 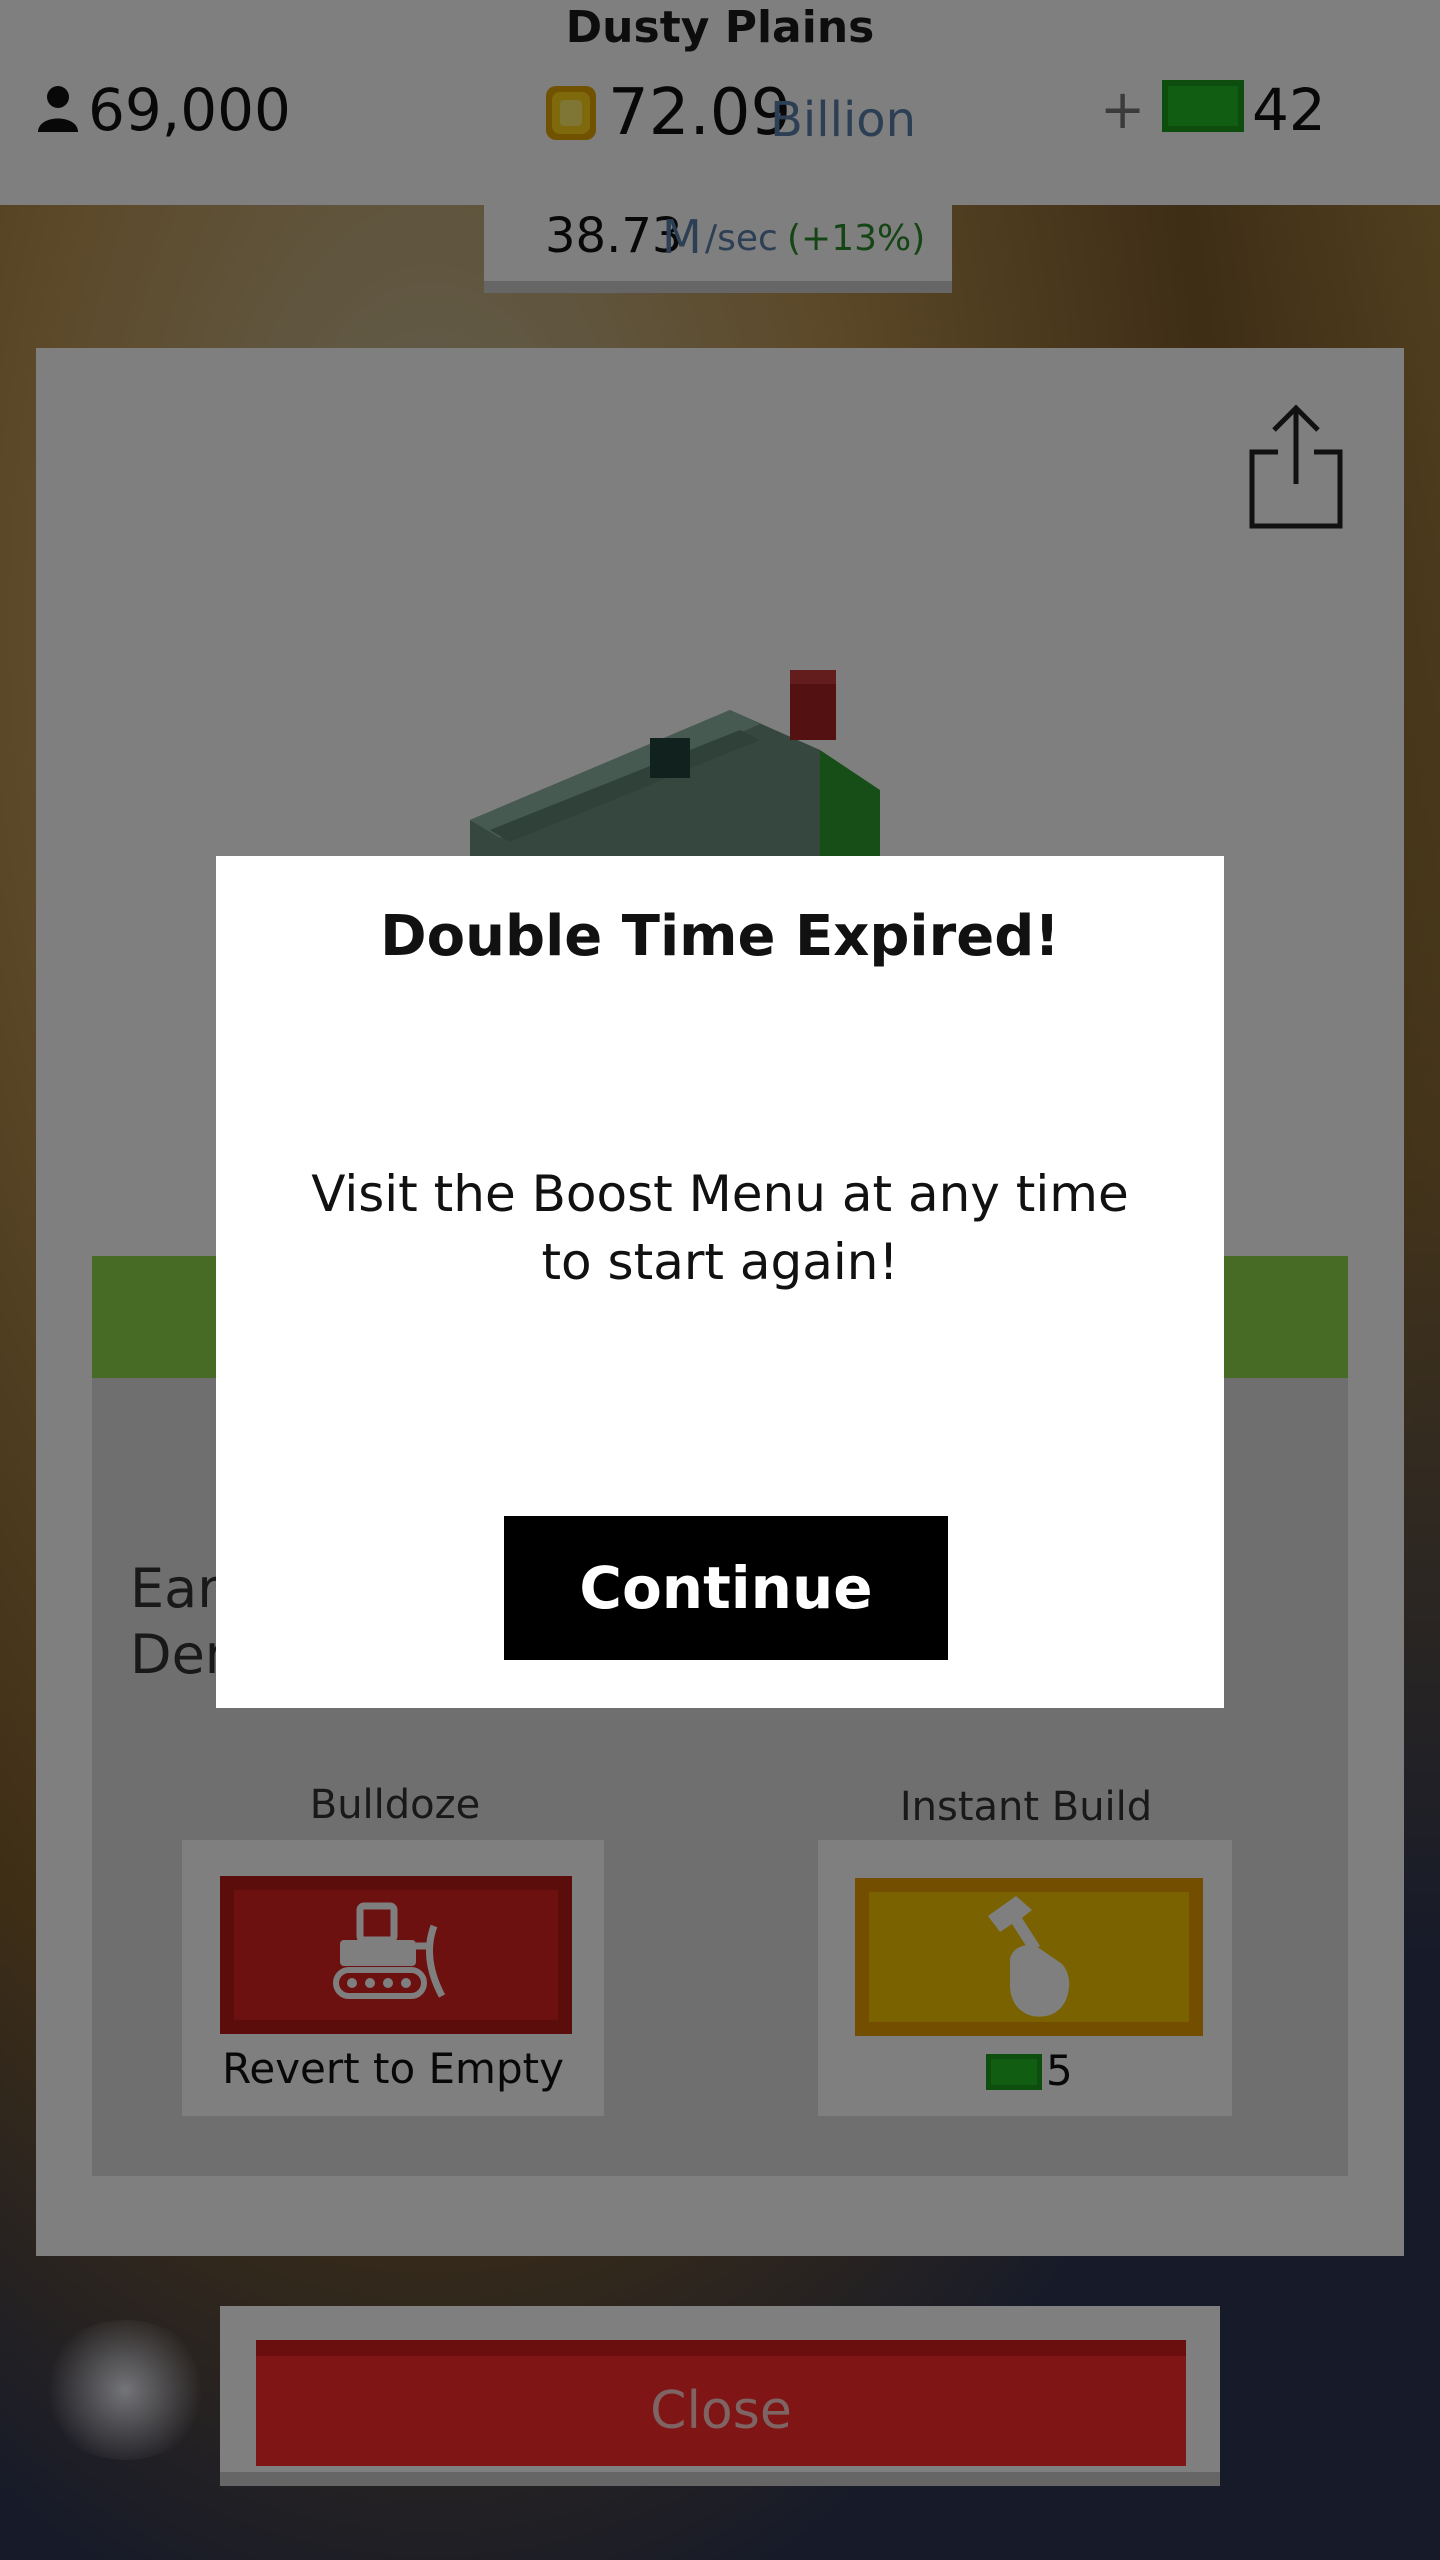 I want to click on dialog-title: Double Time Expired!, so click(x=720, y=936).